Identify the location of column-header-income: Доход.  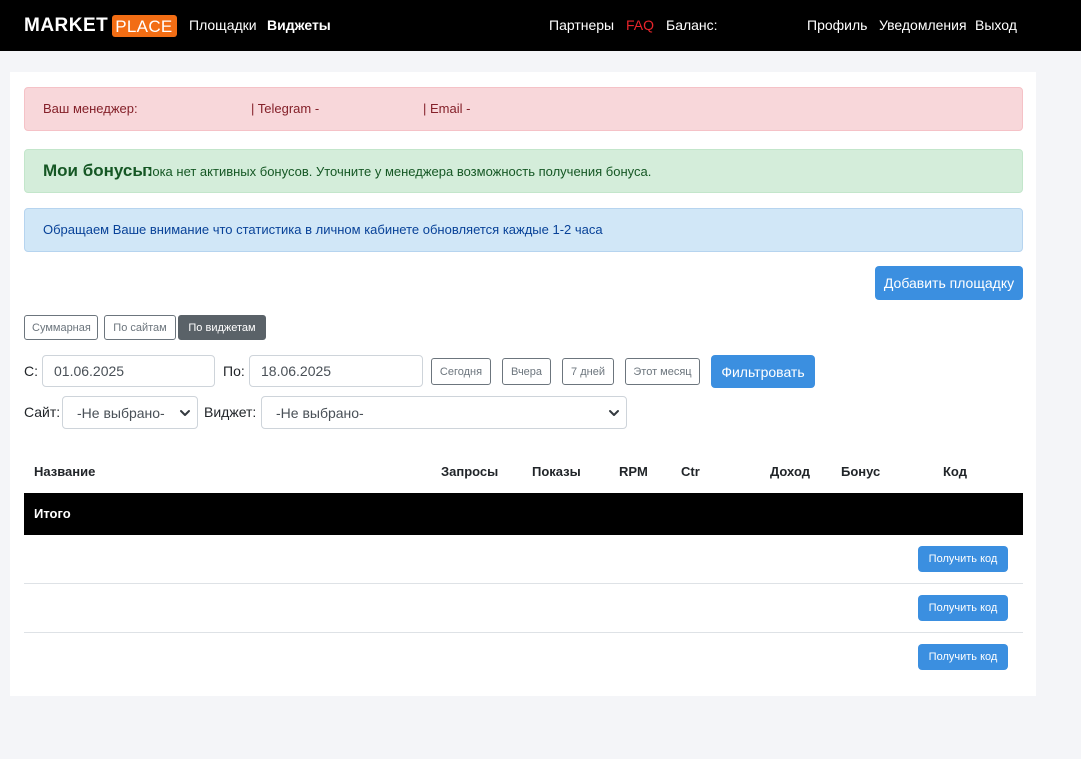
(790, 471).